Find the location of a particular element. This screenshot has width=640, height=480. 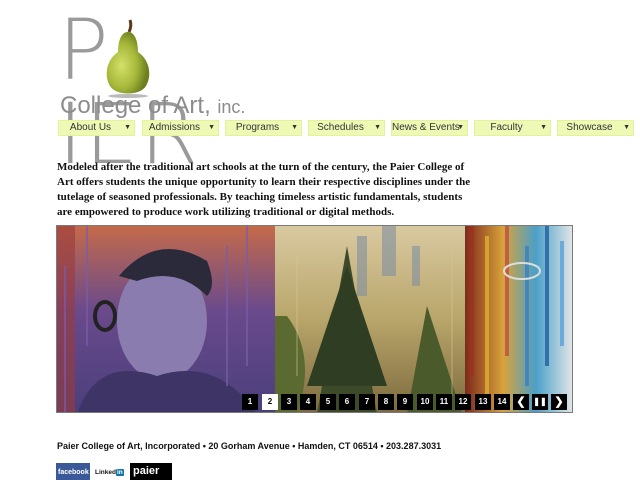

logo-suffix: inc. is located at coordinates (231, 107).